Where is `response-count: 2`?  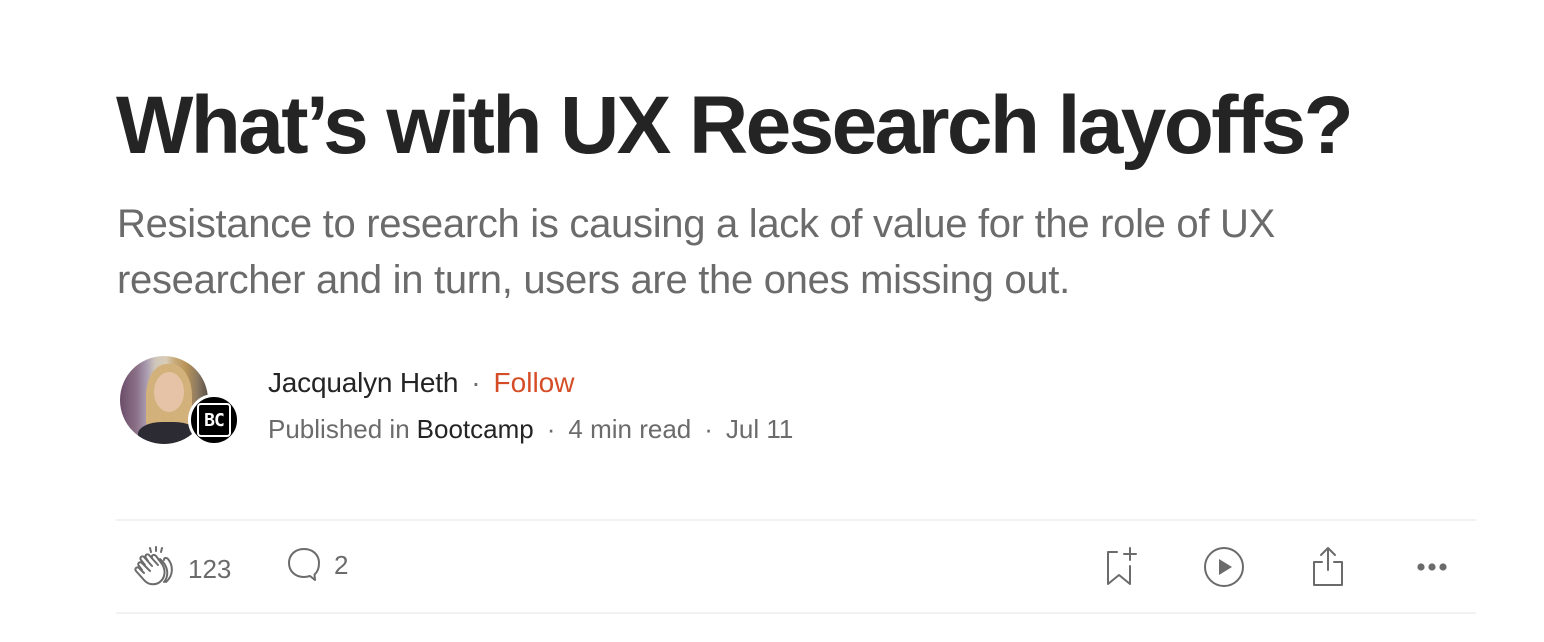
response-count: 2 is located at coordinates (341, 564).